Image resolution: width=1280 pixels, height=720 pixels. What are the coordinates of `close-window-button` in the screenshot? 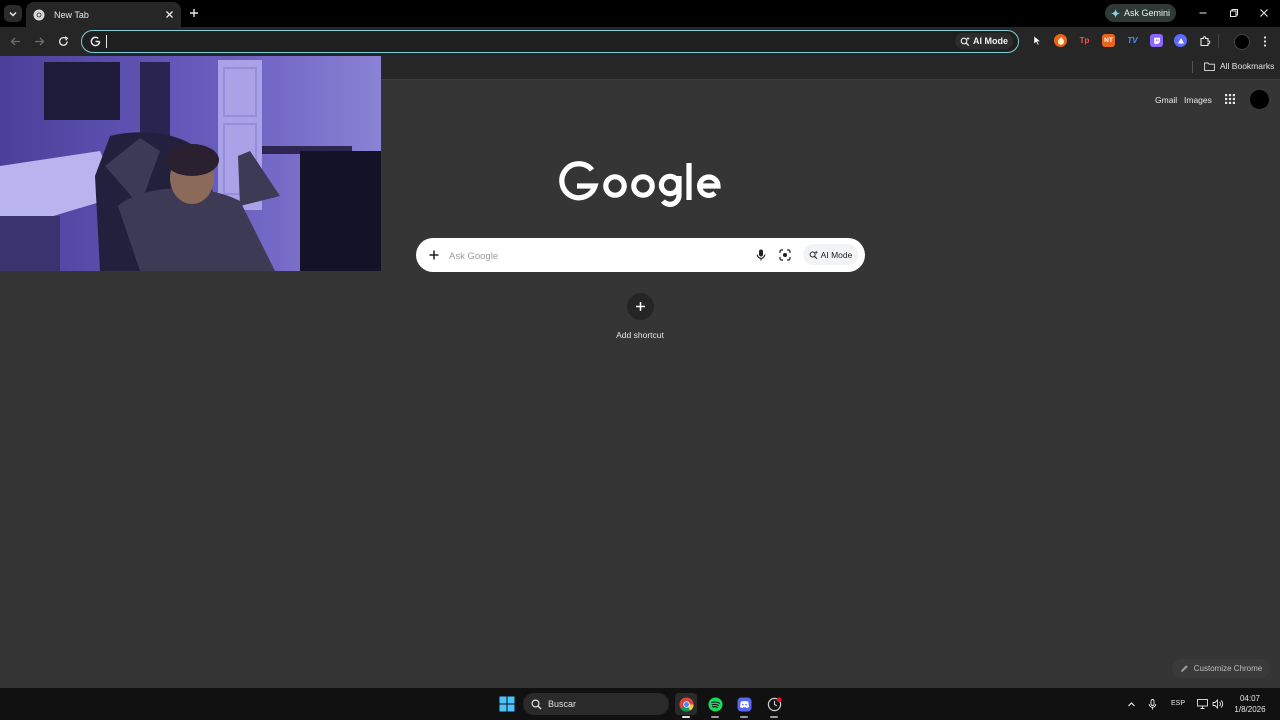 It's located at (1264, 13).